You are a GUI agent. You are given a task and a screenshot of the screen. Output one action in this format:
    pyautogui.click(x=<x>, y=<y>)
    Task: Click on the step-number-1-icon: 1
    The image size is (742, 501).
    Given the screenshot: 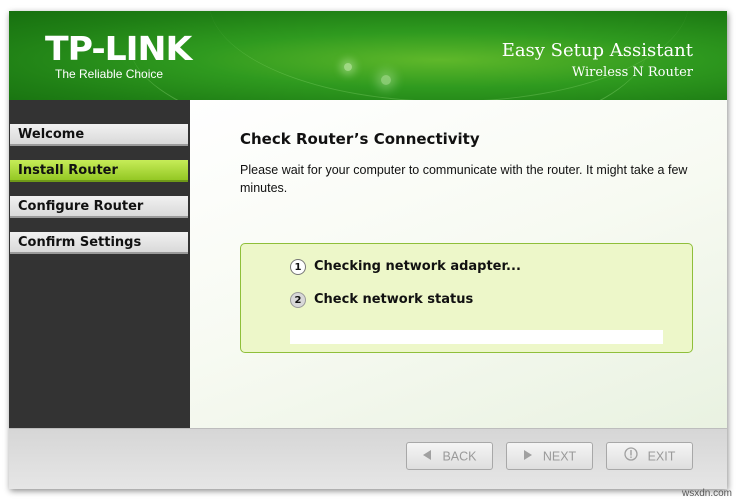 What is the action you would take?
    pyautogui.click(x=298, y=267)
    